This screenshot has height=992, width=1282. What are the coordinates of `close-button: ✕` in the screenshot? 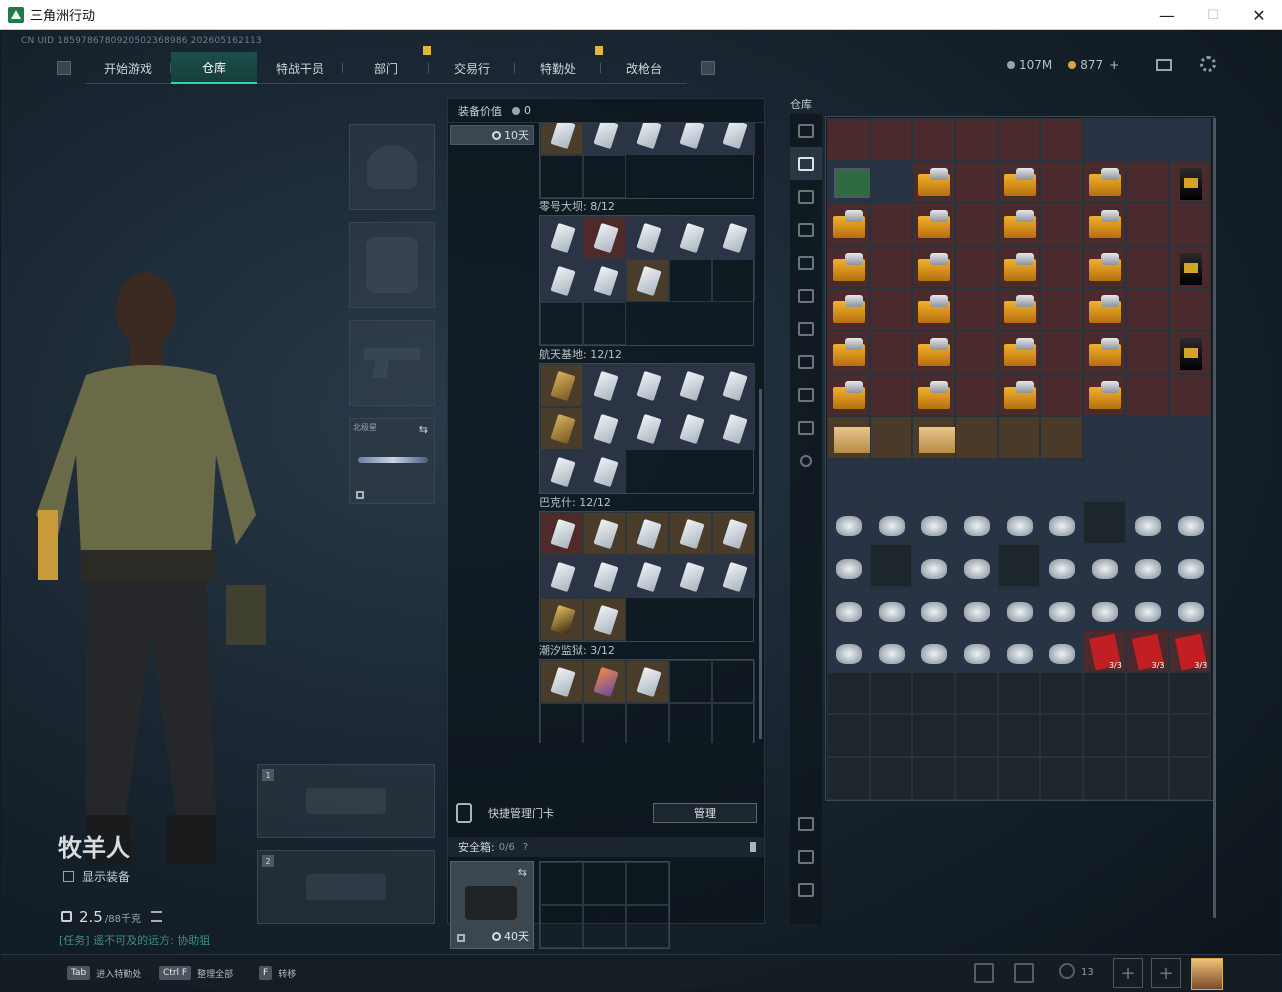 It's located at (1259, 15).